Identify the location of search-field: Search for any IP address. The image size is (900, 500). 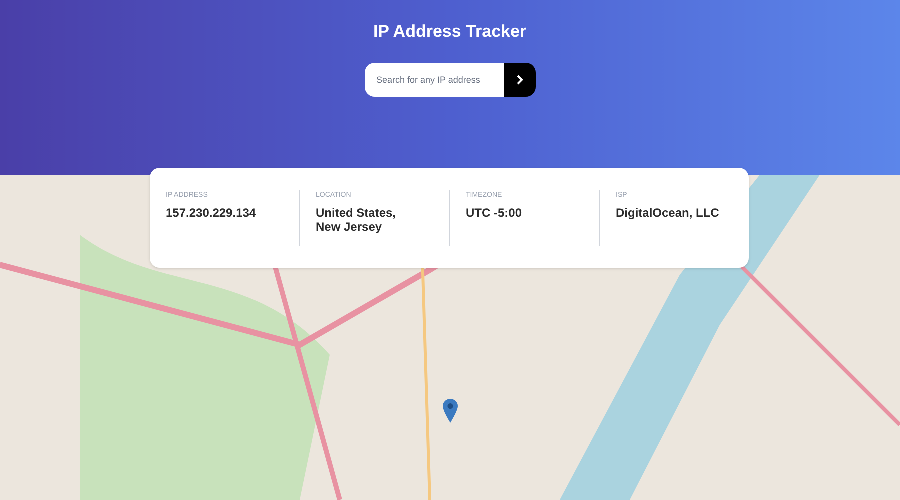
(434, 79).